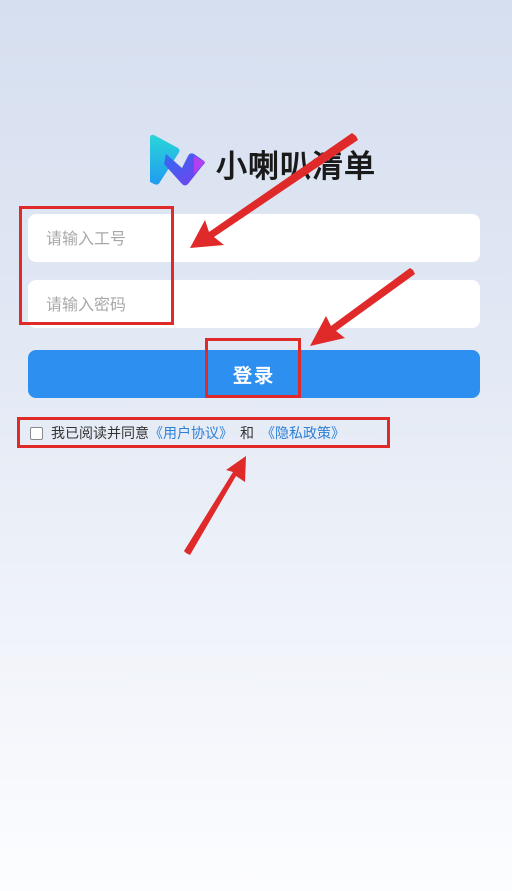  What do you see at coordinates (177, 160) in the screenshot?
I see `app-logo-icon` at bounding box center [177, 160].